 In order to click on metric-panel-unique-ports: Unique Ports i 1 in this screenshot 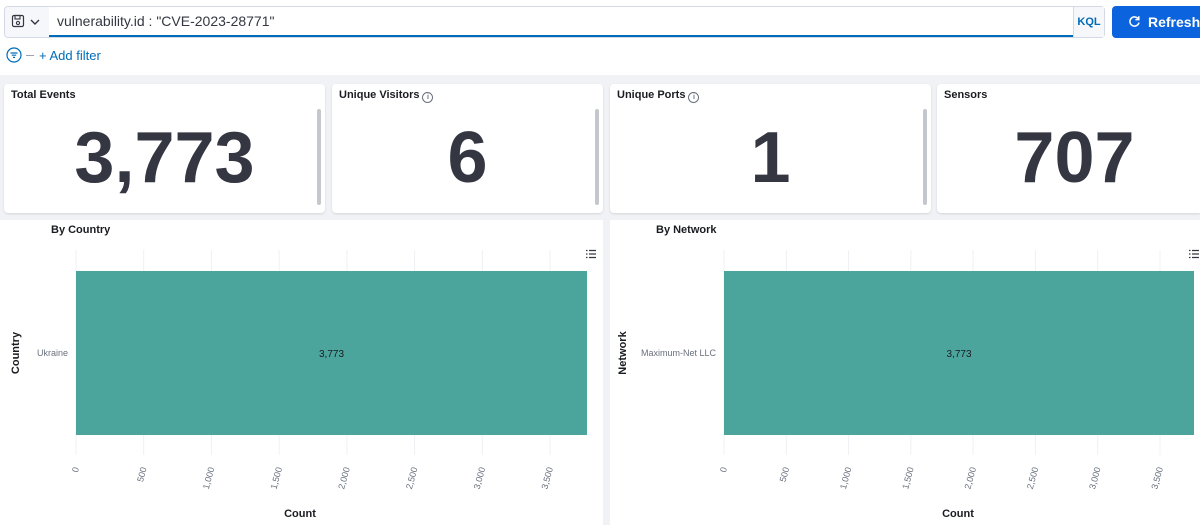, I will do `click(770, 148)`.